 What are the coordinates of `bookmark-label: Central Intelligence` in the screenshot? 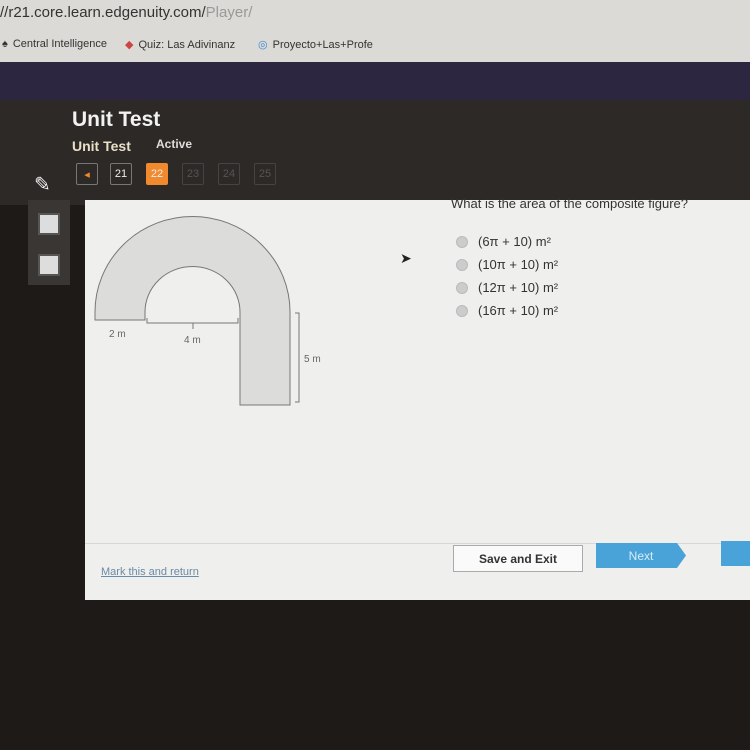 It's located at (60, 44).